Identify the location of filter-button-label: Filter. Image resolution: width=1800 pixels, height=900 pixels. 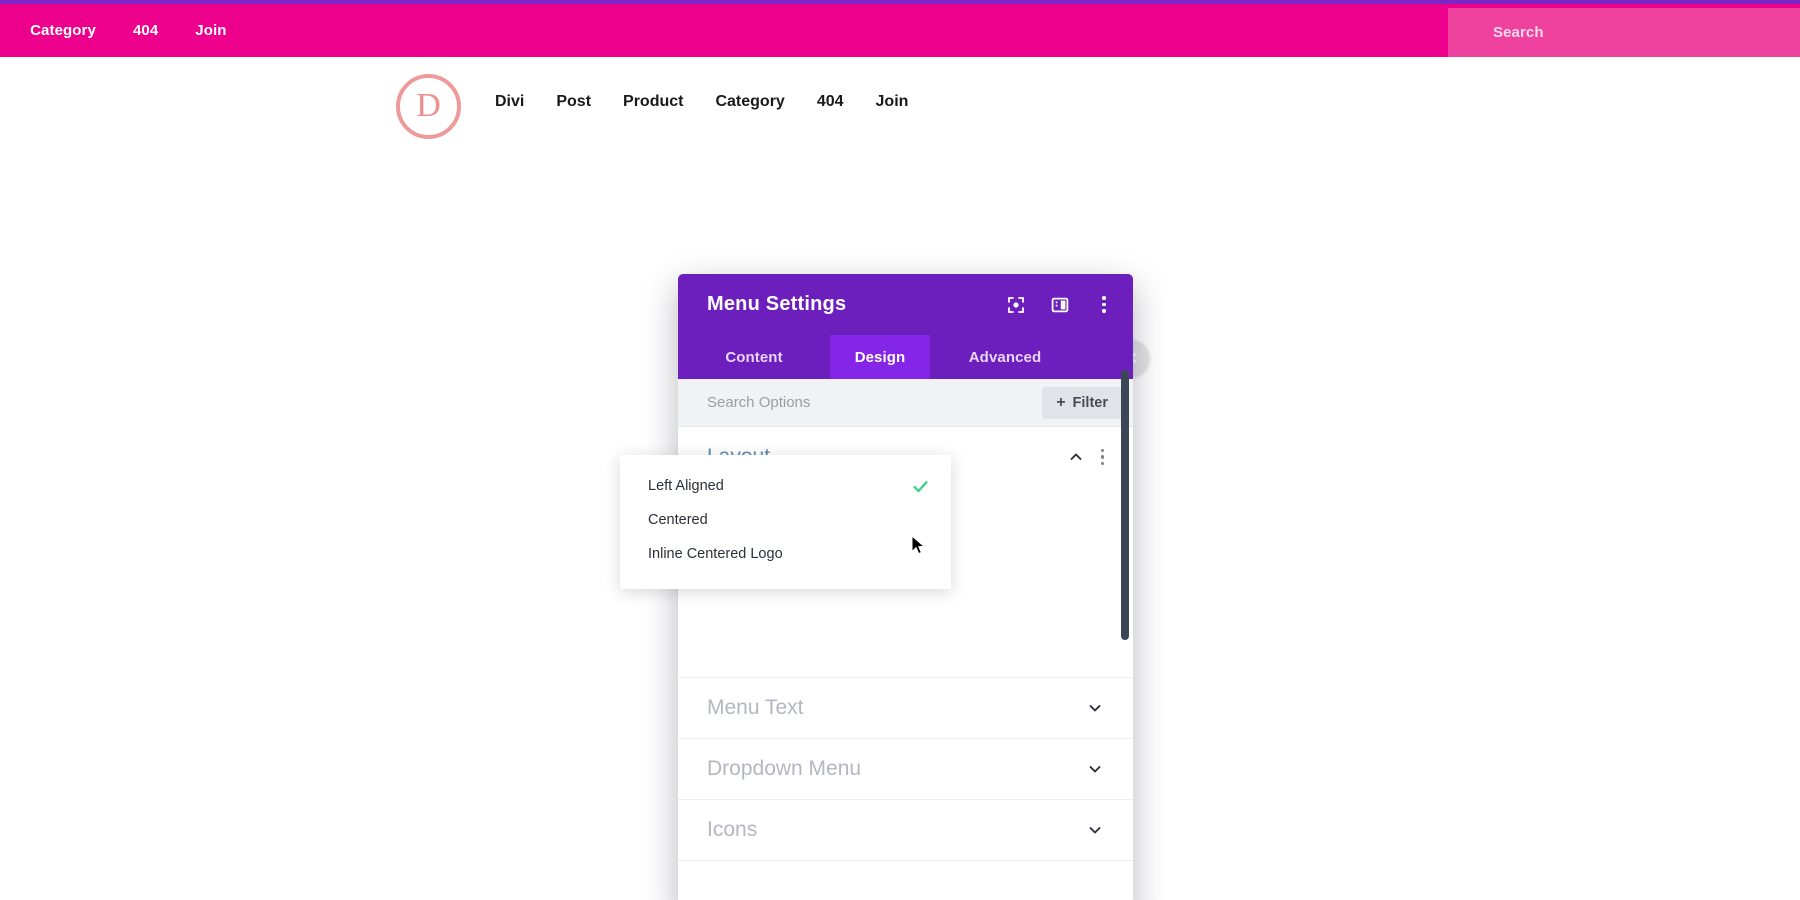
(1090, 402).